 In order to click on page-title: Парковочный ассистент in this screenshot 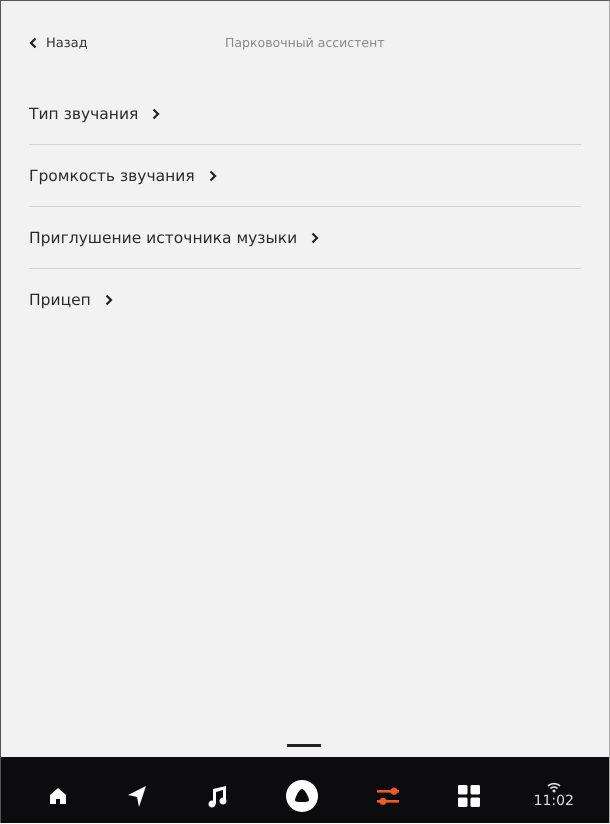, I will do `click(305, 42)`.